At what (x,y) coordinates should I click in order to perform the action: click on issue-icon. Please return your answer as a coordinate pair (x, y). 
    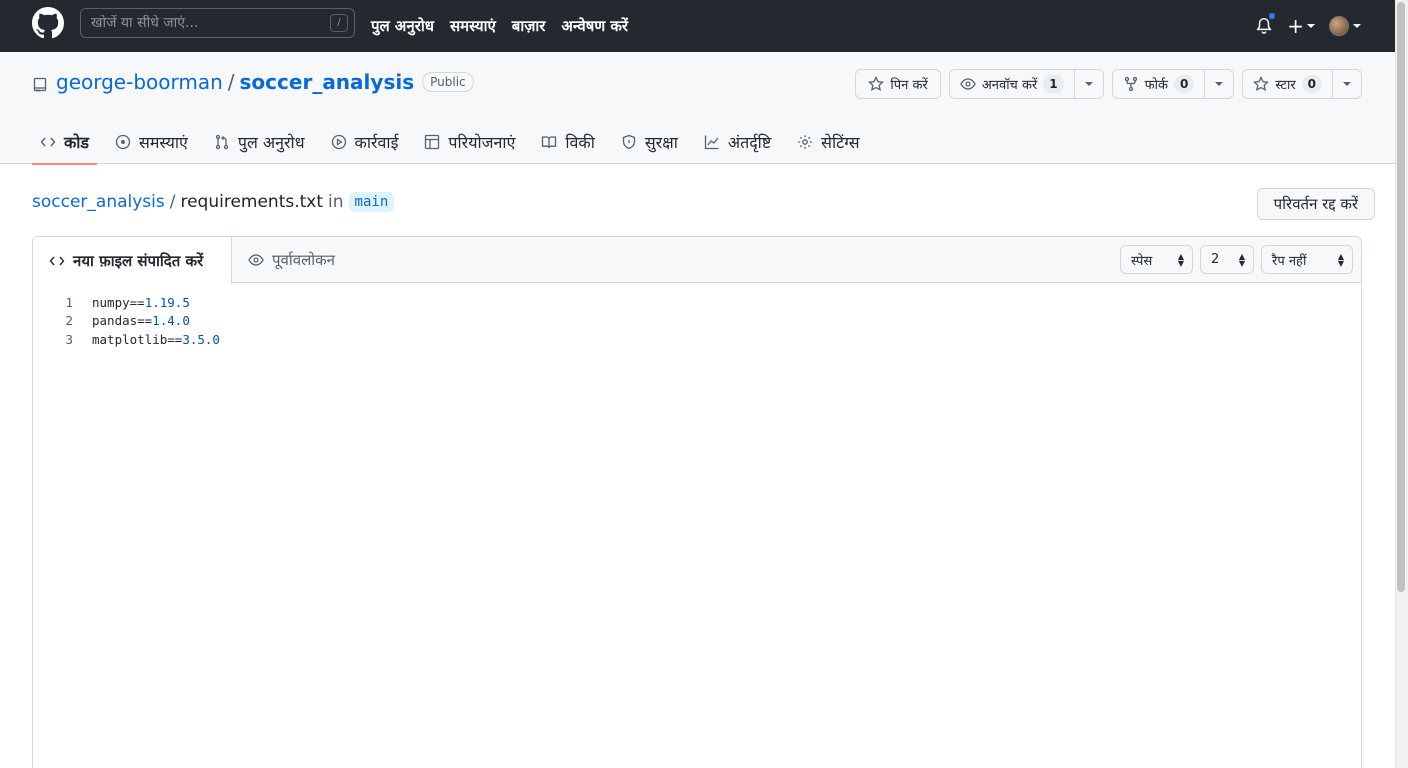
    Looking at the image, I should click on (123, 142).